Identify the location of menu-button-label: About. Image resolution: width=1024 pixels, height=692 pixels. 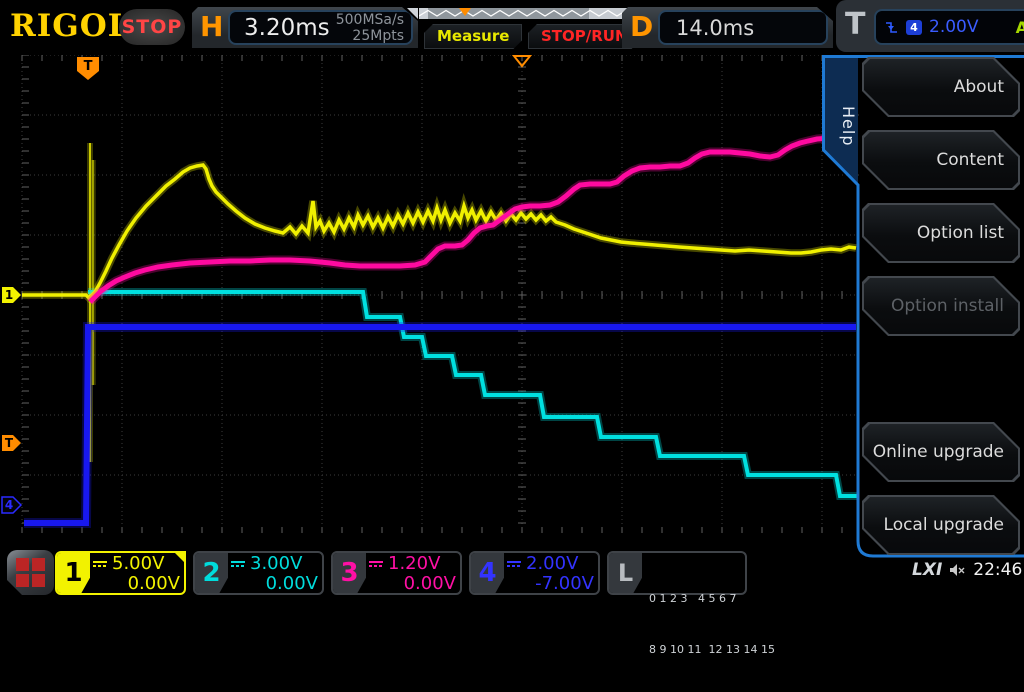
(941, 87).